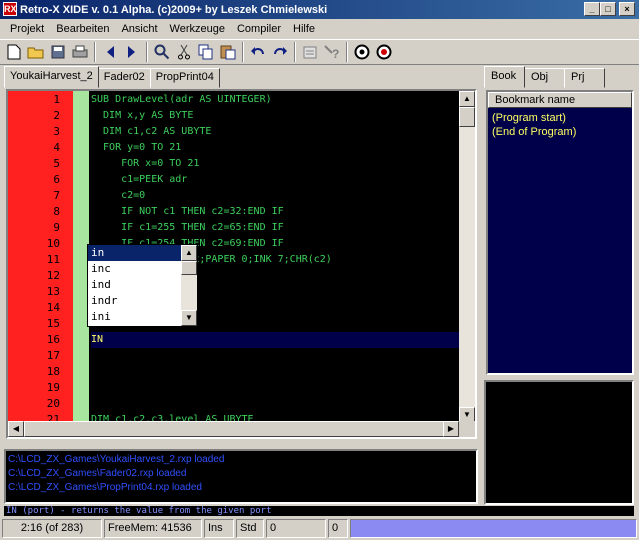 The image size is (639, 540). What do you see at coordinates (53, 403) in the screenshot?
I see `line-number: 20` at bounding box center [53, 403].